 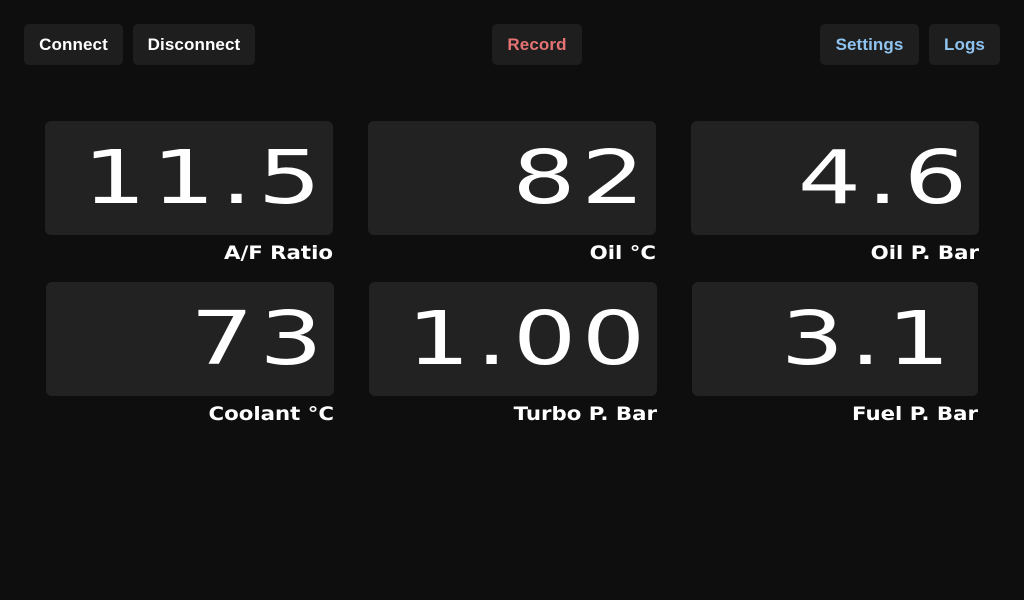 I want to click on gauge-label: A/F Ratio, so click(x=278, y=253).